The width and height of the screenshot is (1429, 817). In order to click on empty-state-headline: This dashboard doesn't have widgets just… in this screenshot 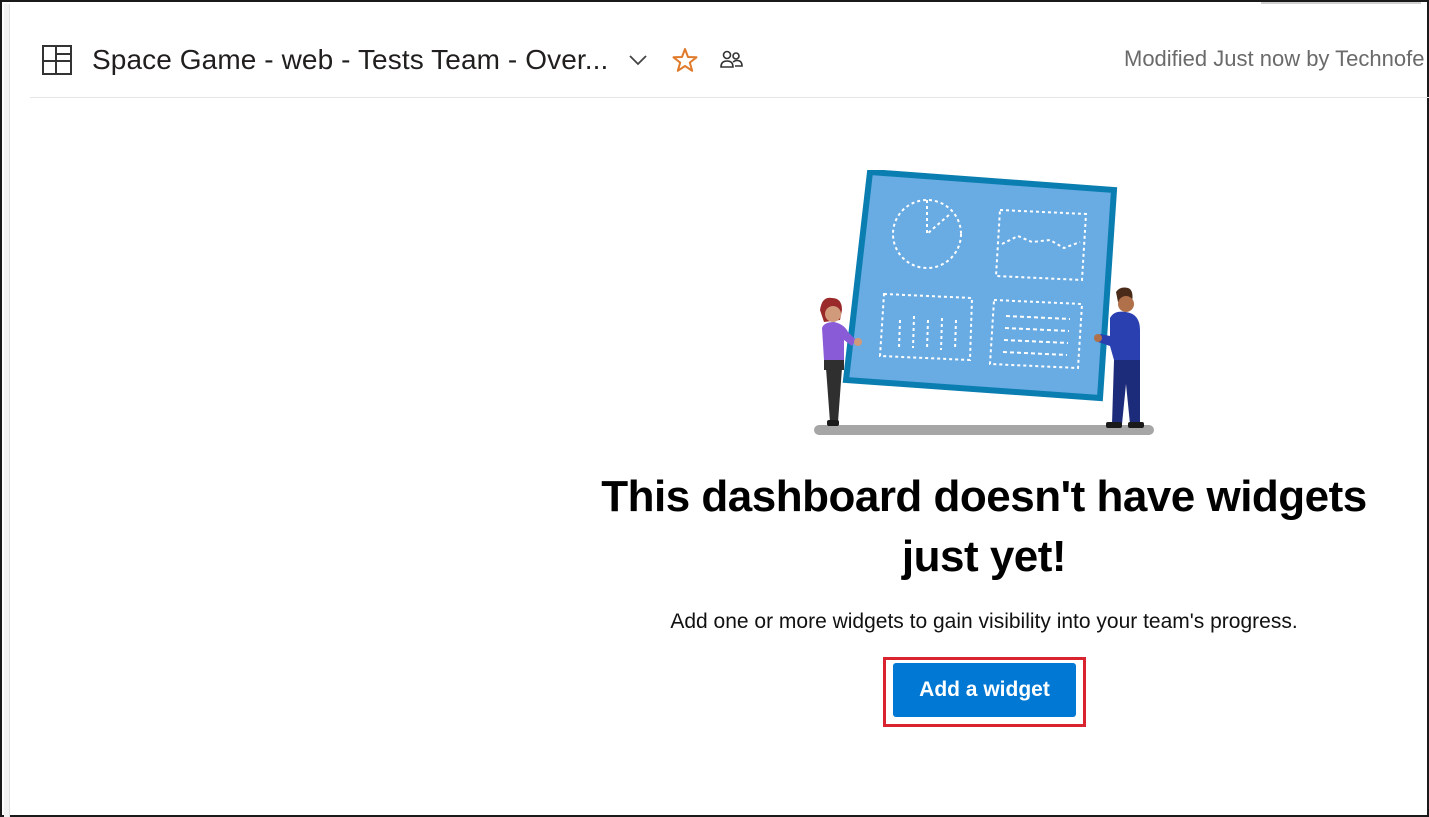, I will do `click(984, 526)`.